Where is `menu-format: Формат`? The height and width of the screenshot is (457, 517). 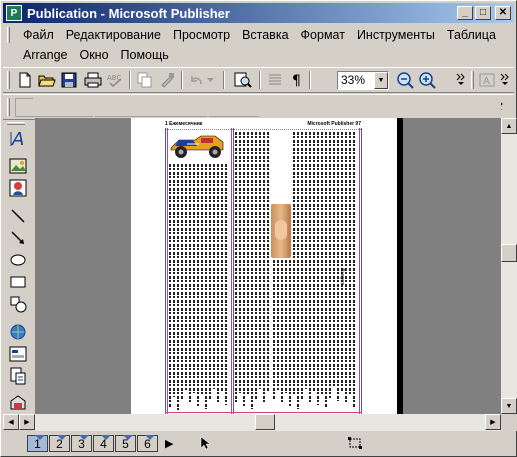
menu-format: Формат is located at coordinates (323, 35).